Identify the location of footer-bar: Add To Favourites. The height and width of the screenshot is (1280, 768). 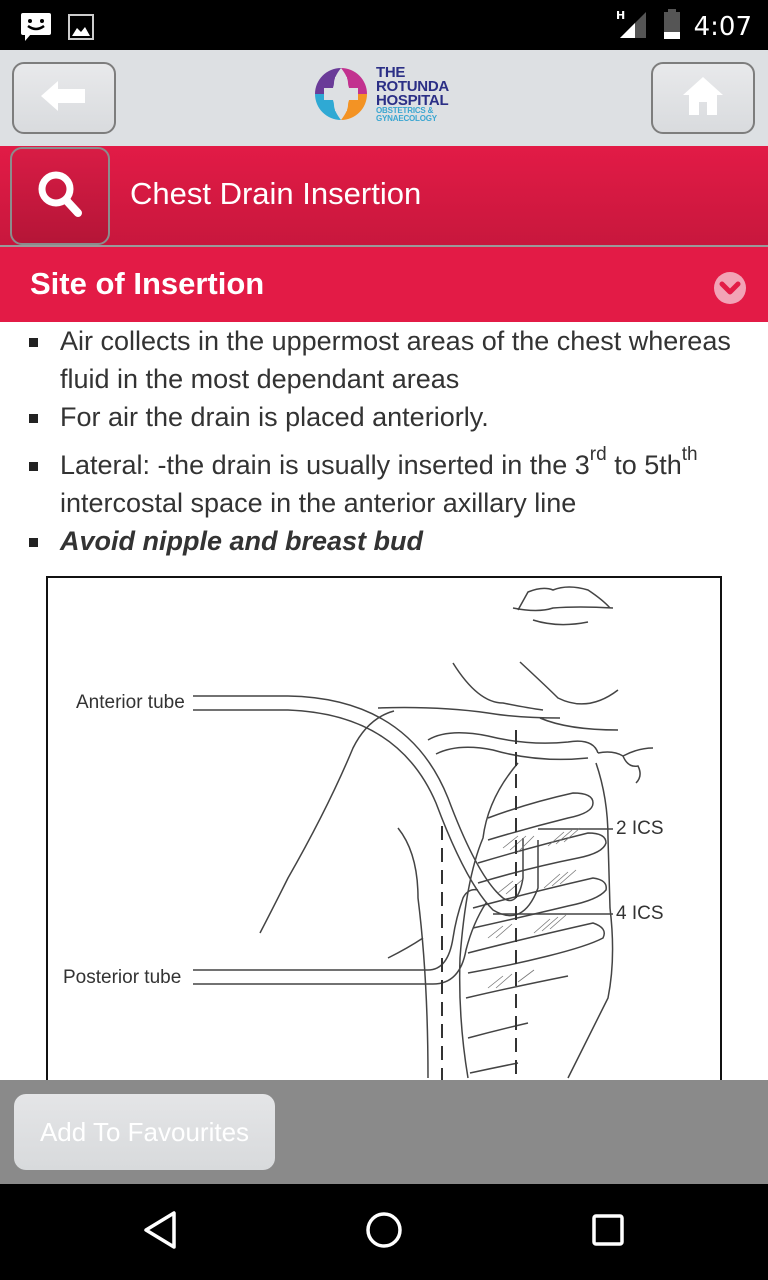
(384, 1132).